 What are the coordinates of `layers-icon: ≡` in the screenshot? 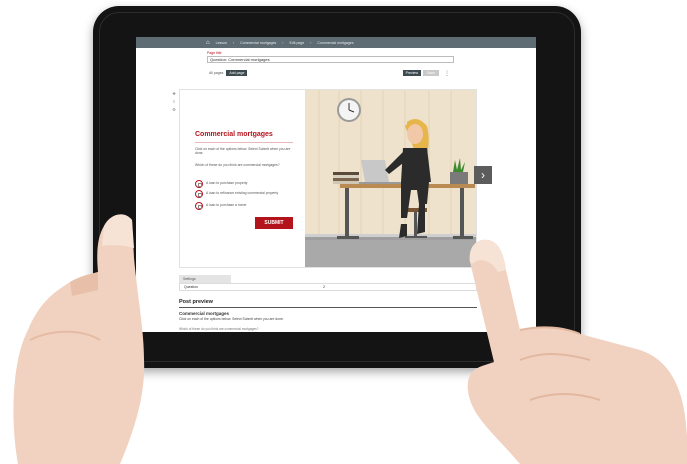 It's located at (174, 102).